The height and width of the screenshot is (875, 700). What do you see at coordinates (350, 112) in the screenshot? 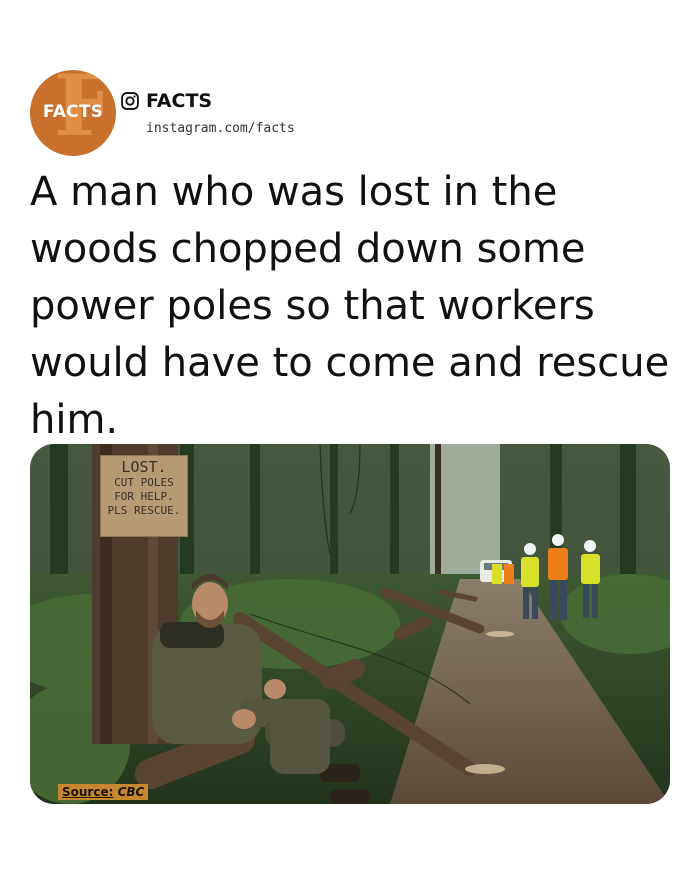
I see `post-header: F FACTS FACTS instagram.com/facts` at bounding box center [350, 112].